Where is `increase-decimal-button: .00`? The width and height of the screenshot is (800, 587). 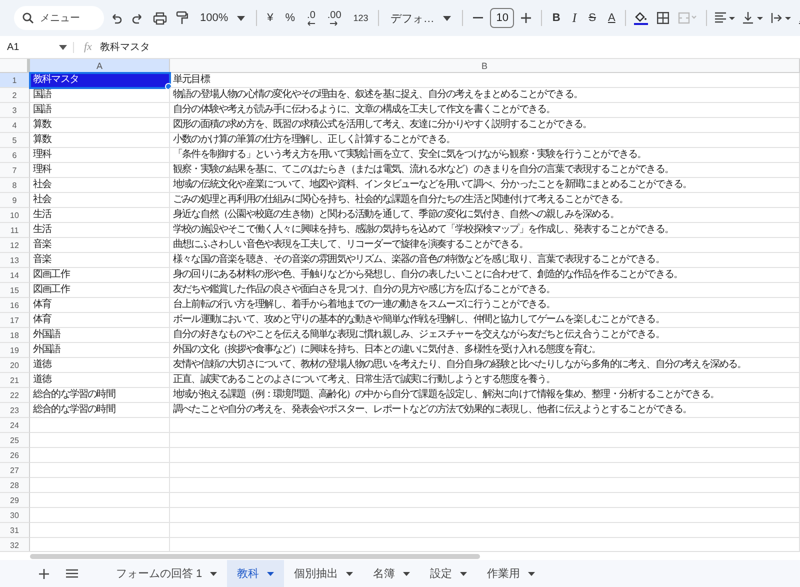 increase-decimal-button: .00 is located at coordinates (334, 18).